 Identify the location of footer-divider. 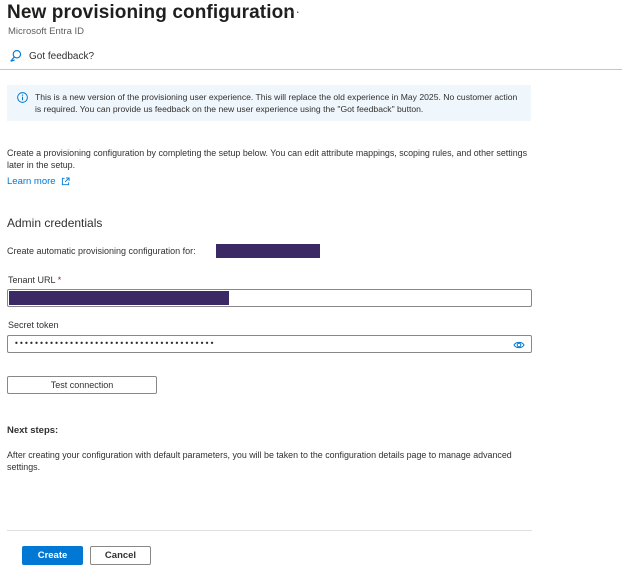
(269, 530).